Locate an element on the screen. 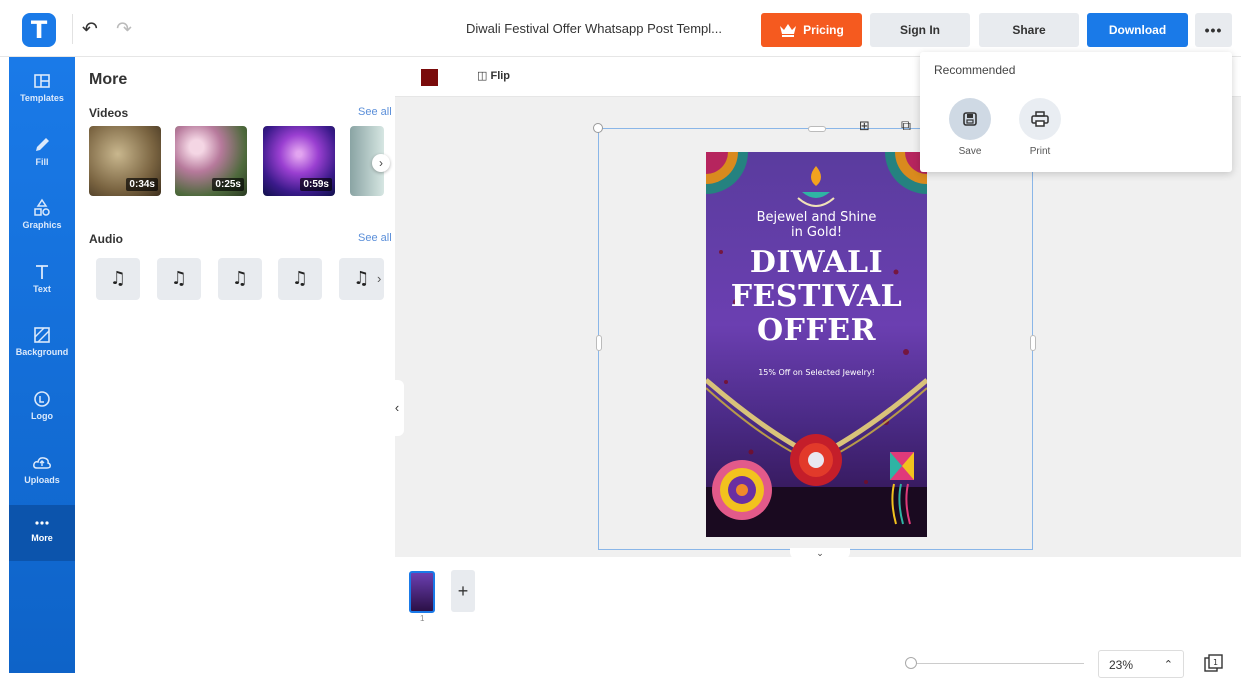 The width and height of the screenshot is (1241, 678). redo-icon: ↷ is located at coordinates (124, 29).